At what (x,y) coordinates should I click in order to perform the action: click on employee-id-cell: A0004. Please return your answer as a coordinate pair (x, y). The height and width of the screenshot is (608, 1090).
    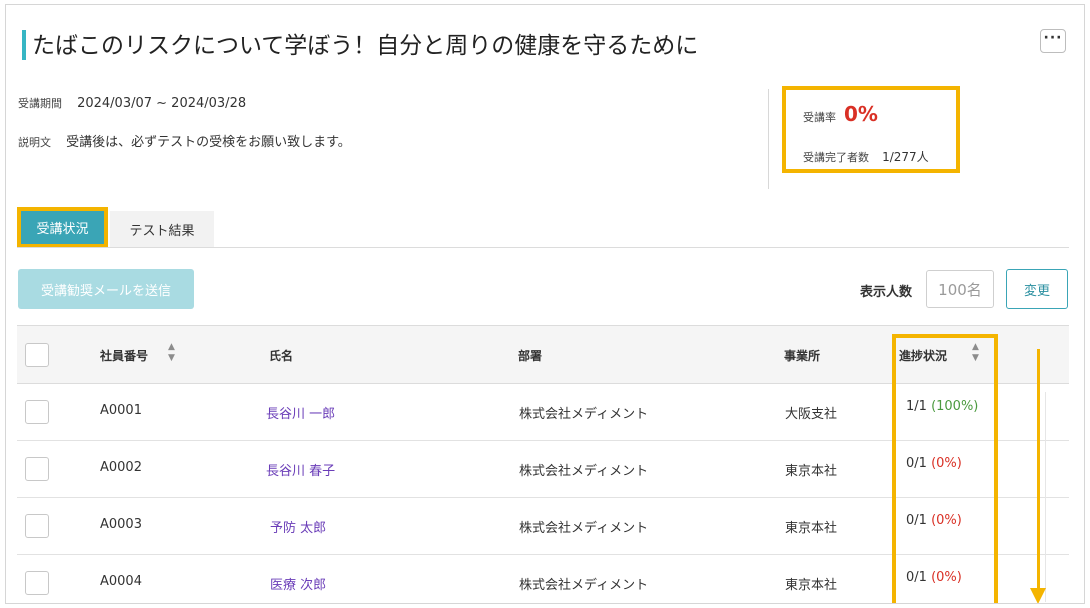
    Looking at the image, I should click on (121, 581).